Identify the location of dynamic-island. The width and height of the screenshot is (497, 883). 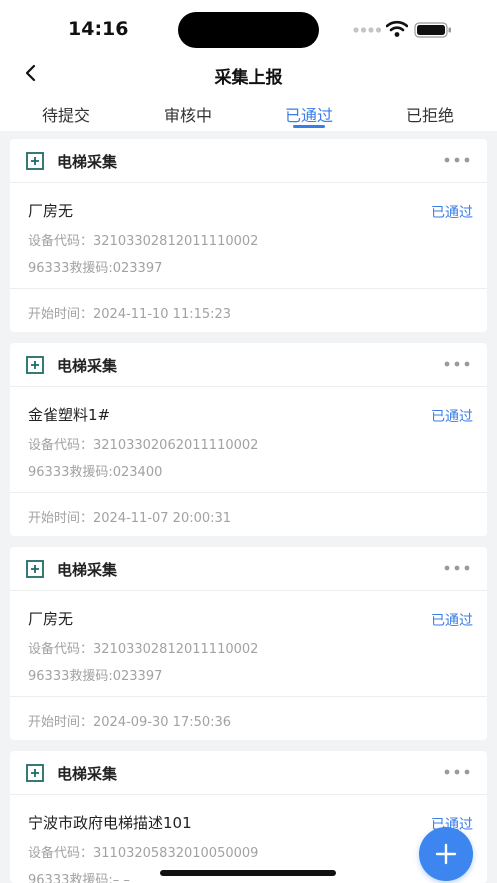
(248, 30).